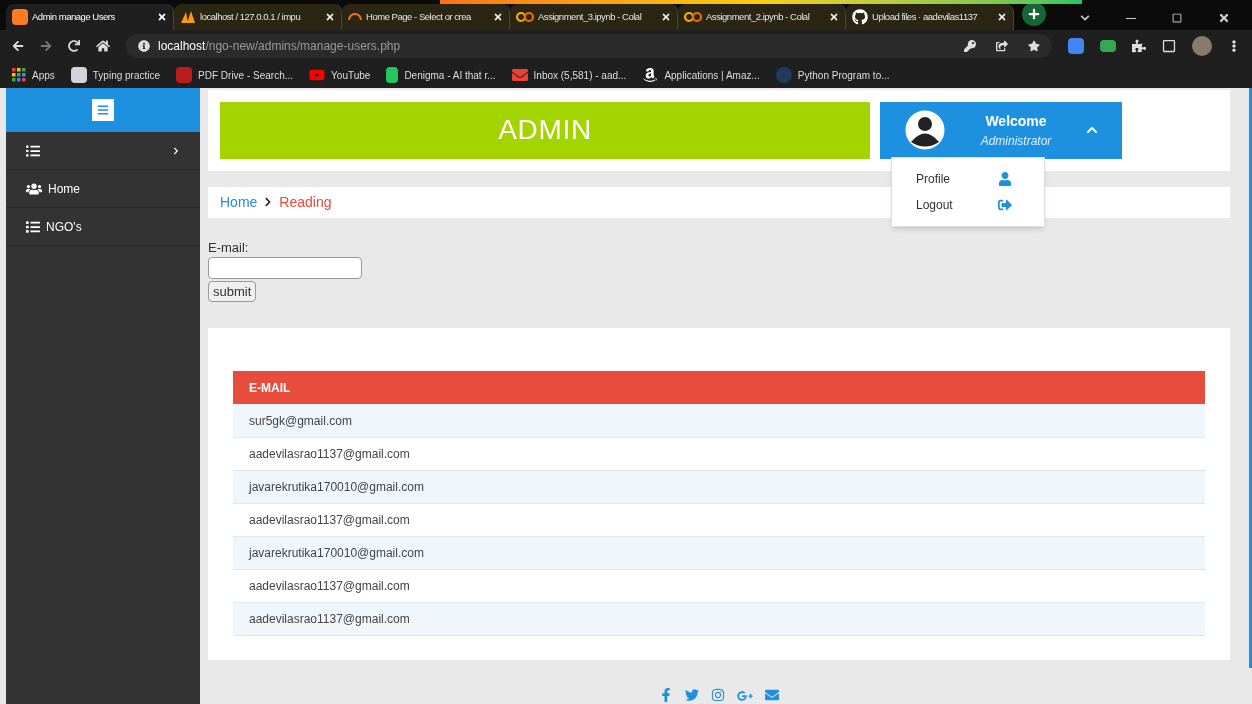 The width and height of the screenshot is (1252, 704). I want to click on amazon-icon, so click(650, 75).